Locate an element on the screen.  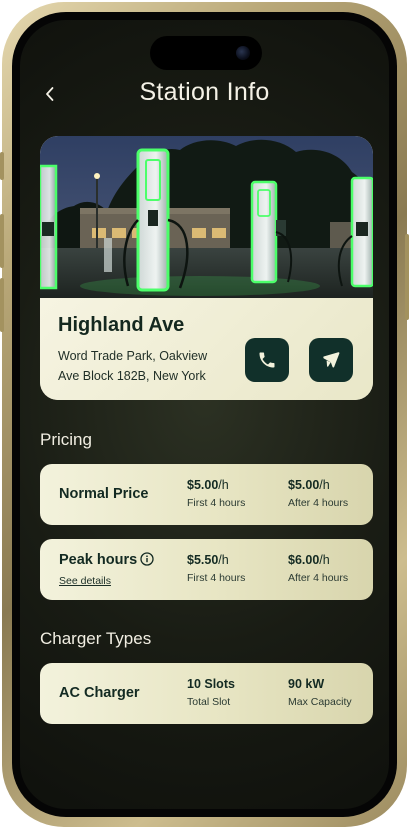
call-button is located at coordinates (267, 360).